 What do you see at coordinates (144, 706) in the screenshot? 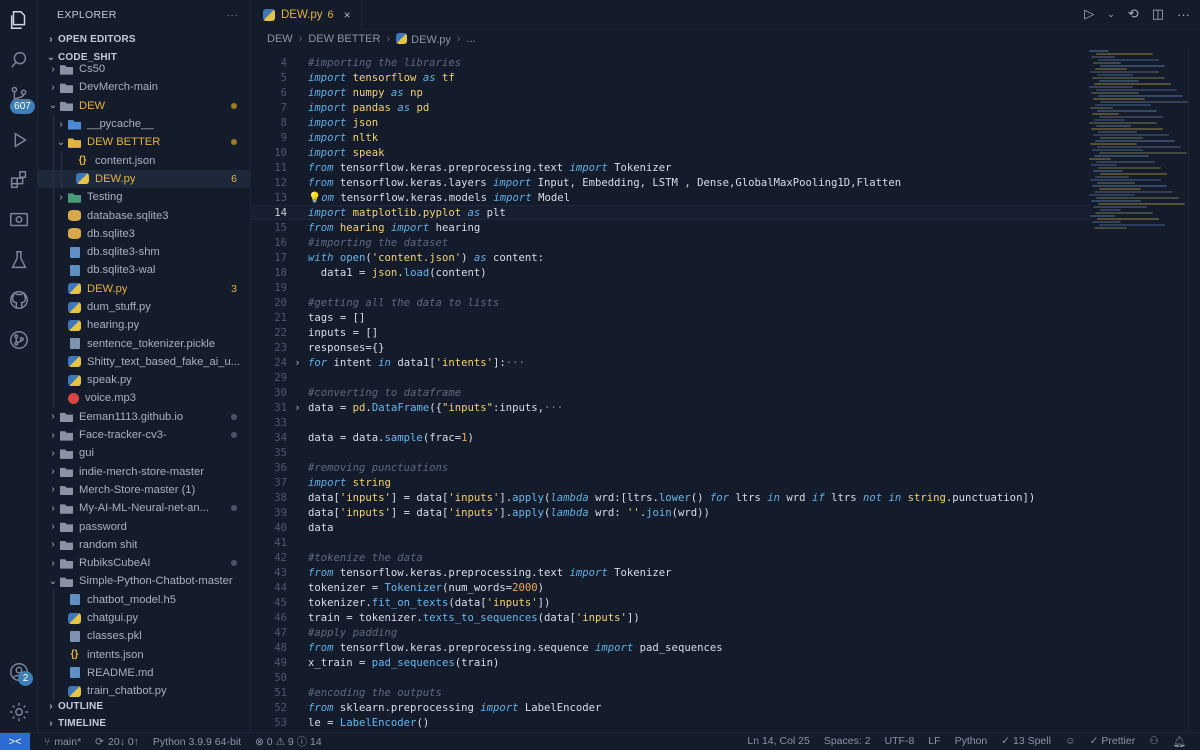
I see `outline-section: › OUTLINE` at bounding box center [144, 706].